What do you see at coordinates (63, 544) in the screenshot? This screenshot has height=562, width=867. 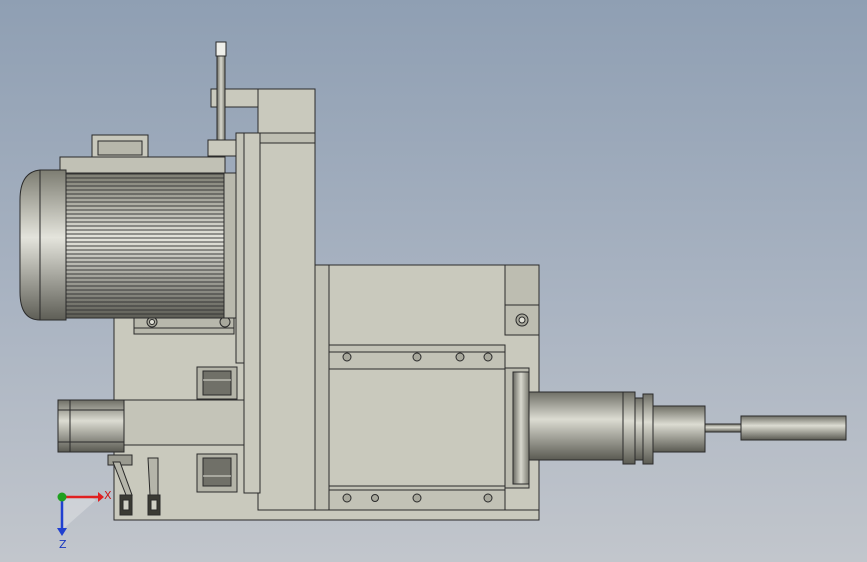 I see `z-axis-label: Z` at bounding box center [63, 544].